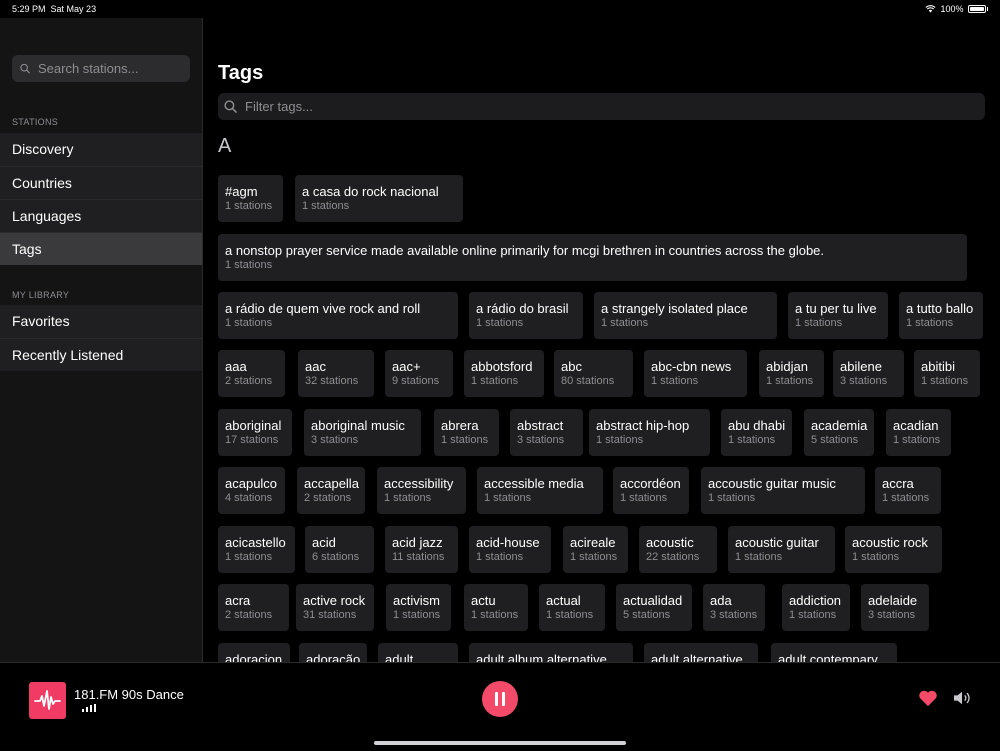 The width and height of the screenshot is (1000, 751). I want to click on search-input, so click(113, 68).